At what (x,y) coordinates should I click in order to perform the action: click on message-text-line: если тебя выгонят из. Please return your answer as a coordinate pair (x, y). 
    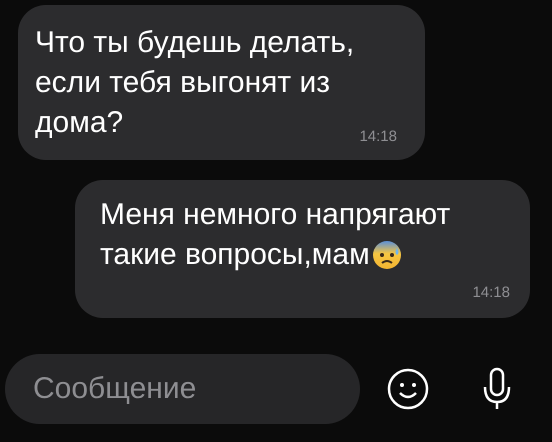
    Looking at the image, I should click on (182, 83).